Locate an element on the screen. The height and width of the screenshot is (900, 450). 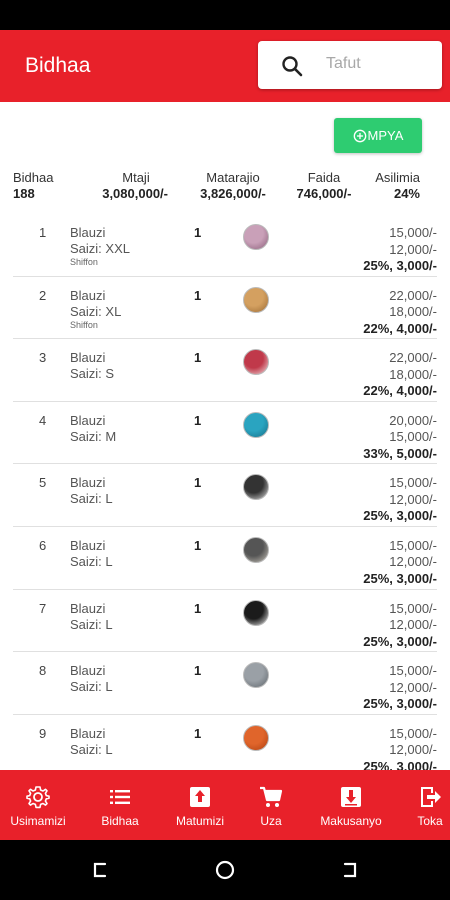
download-icon is located at coordinates (351, 797).